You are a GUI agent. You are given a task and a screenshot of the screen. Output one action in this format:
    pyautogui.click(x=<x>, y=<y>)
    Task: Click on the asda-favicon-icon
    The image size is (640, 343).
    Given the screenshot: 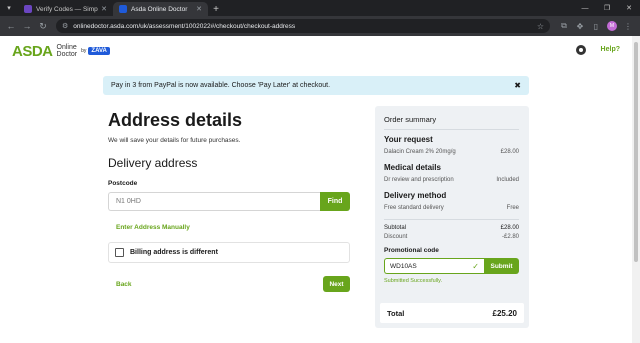 What is the action you would take?
    pyautogui.click(x=123, y=9)
    